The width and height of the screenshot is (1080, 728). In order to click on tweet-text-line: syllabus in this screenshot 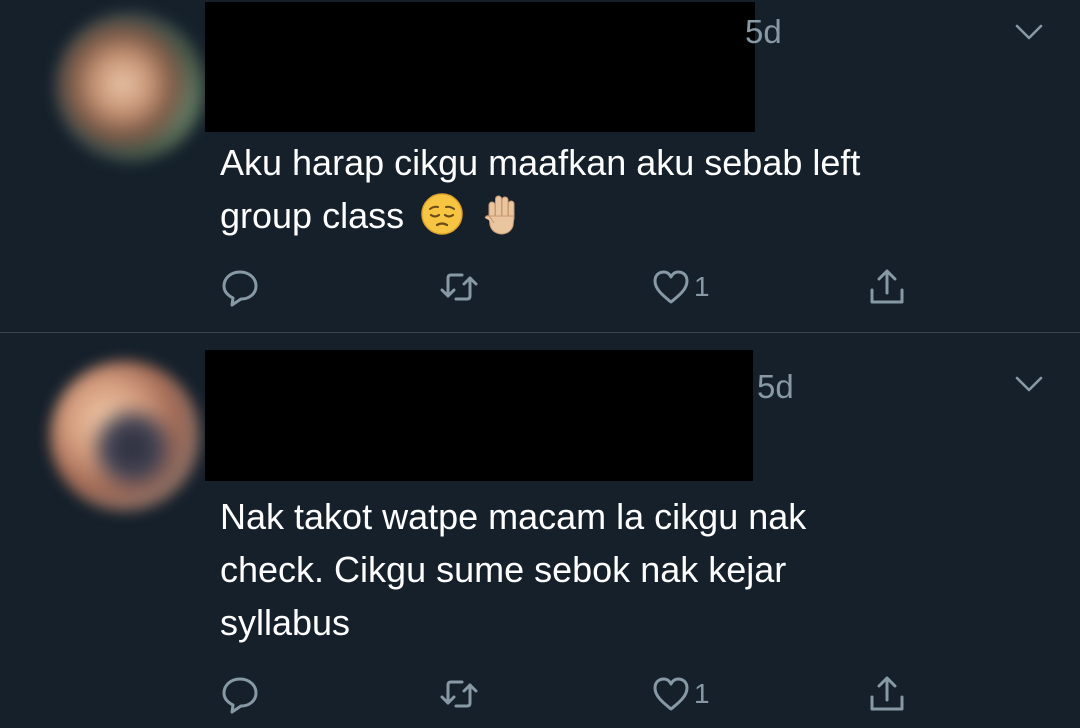, I will do `click(285, 622)`.